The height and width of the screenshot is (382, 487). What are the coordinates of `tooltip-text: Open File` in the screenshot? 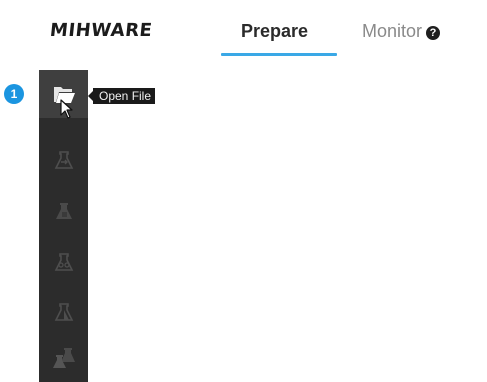 It's located at (125, 96).